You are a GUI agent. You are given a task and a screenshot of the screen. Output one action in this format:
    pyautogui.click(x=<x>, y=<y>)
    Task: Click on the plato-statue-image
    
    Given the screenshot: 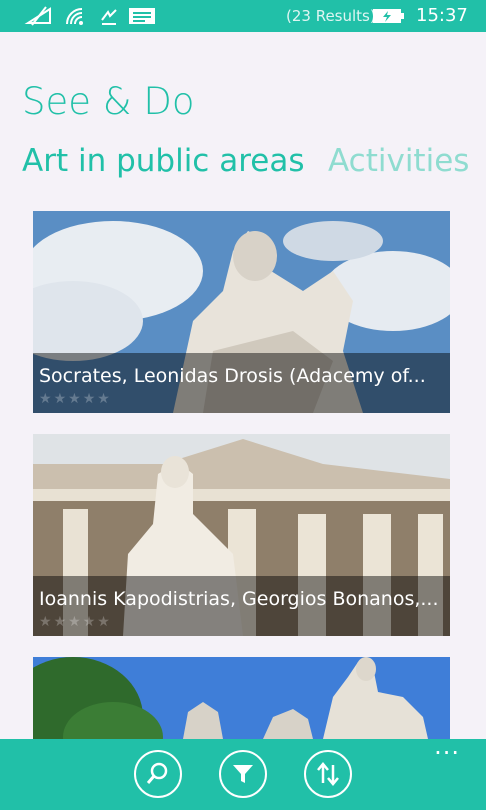 What is the action you would take?
    pyautogui.click(x=241, y=698)
    